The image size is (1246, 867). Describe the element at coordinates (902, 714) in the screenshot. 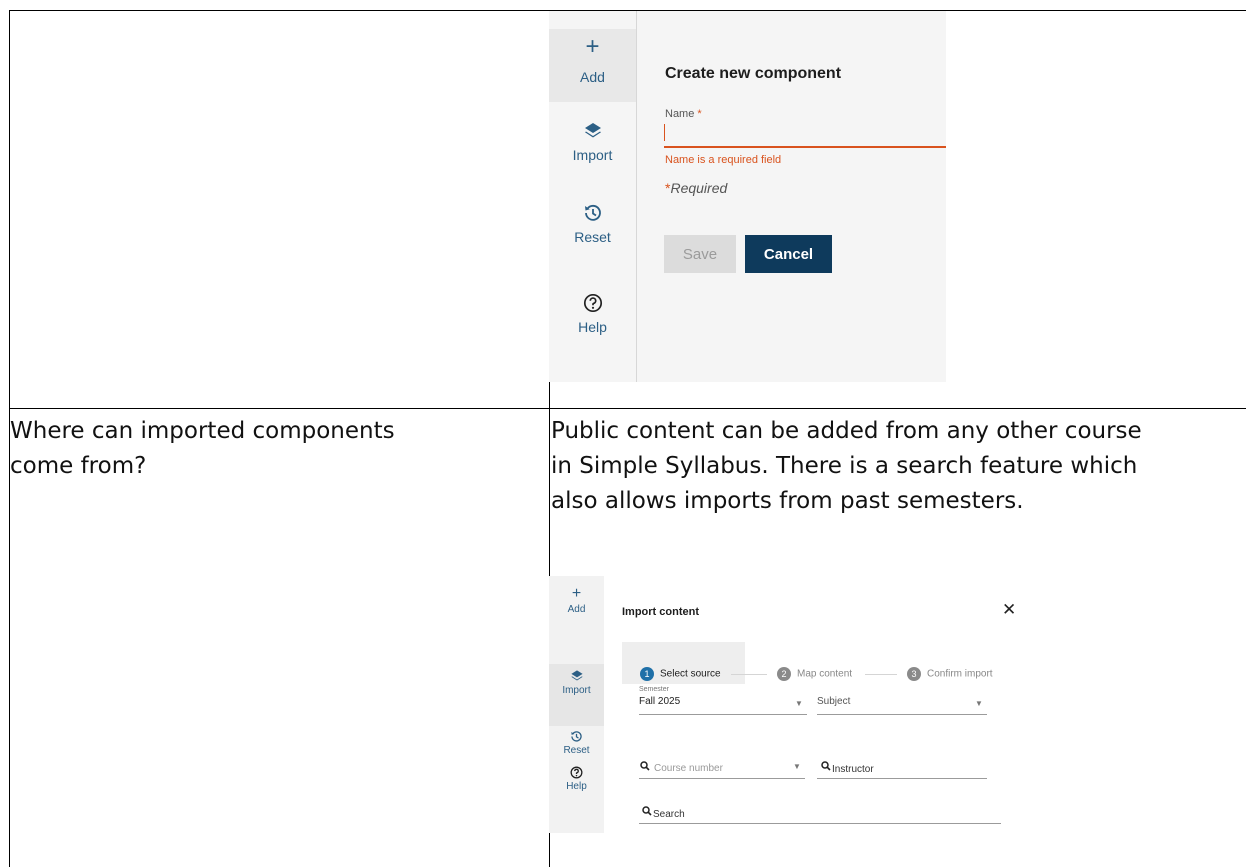

I see `subject-underline` at that location.